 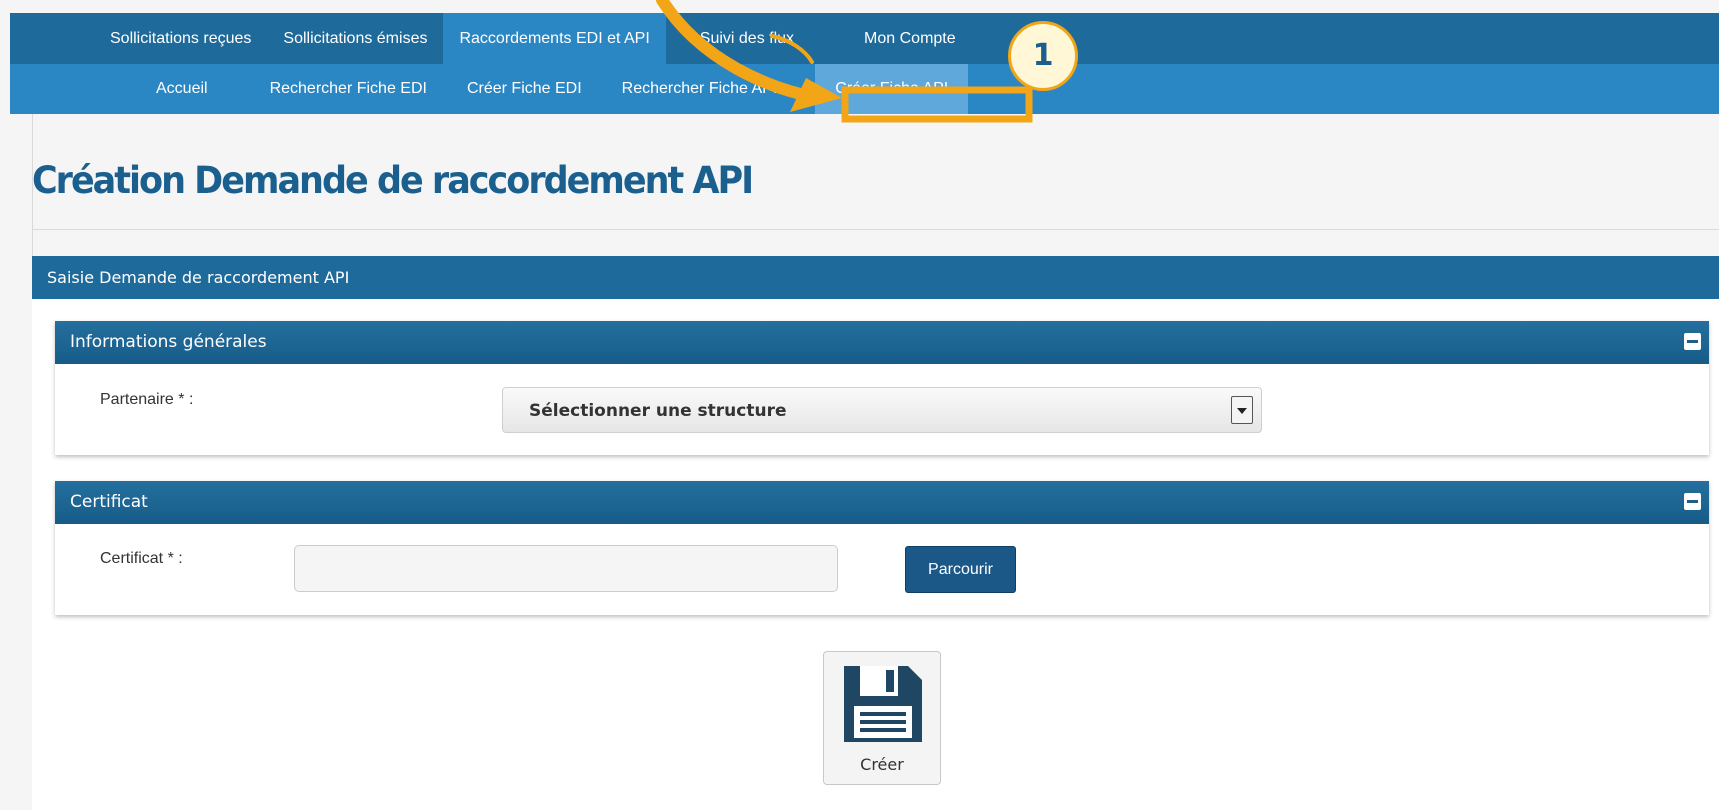 What do you see at coordinates (566, 568) in the screenshot?
I see `certificate-file-input` at bounding box center [566, 568].